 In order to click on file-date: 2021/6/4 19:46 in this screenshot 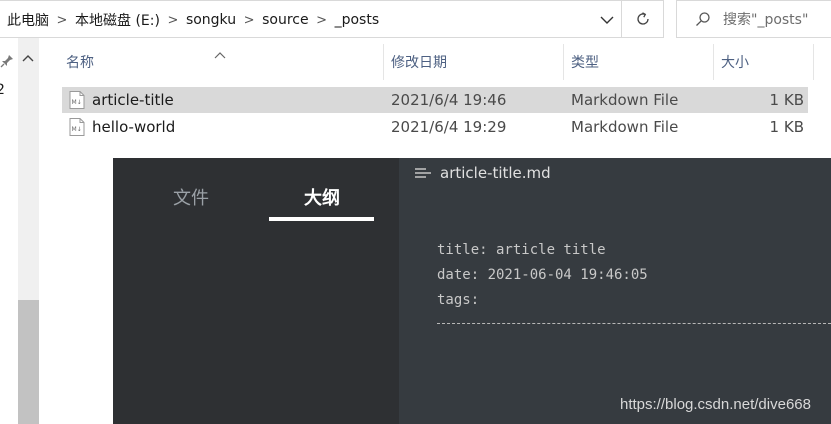, I will do `click(449, 100)`.